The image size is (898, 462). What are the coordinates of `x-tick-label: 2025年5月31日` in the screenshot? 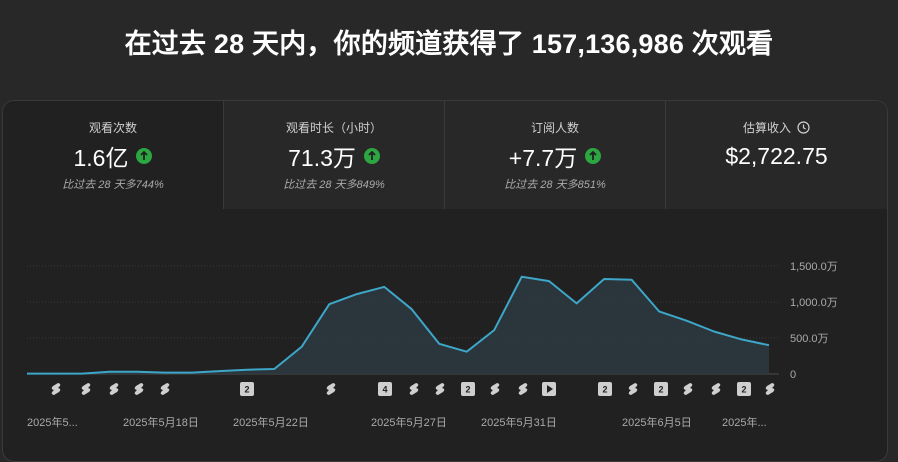 It's located at (519, 422).